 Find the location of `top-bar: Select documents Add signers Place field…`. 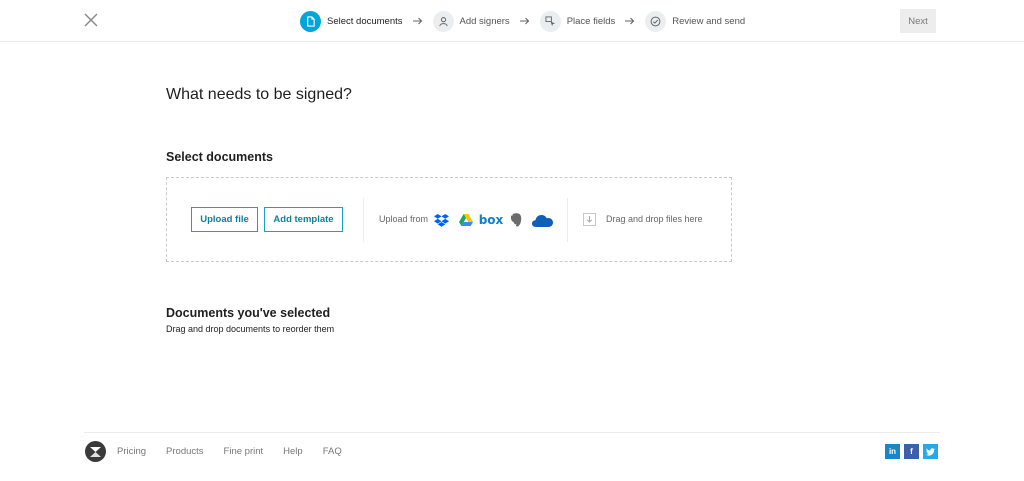

top-bar: Select documents Add signers Place field… is located at coordinates (512, 21).